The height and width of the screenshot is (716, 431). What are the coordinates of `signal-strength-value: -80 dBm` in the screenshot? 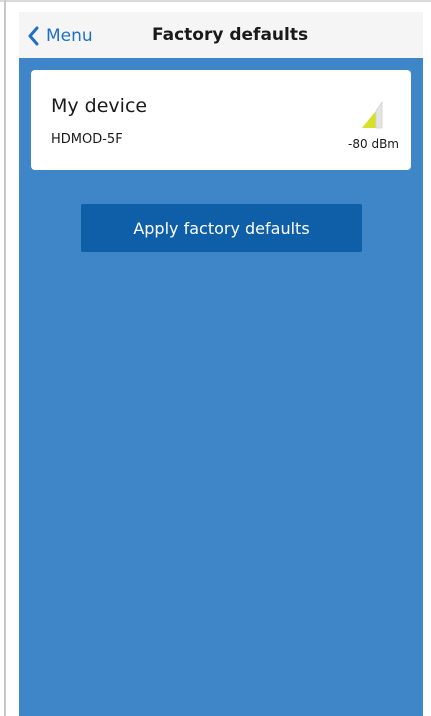 It's located at (373, 144).